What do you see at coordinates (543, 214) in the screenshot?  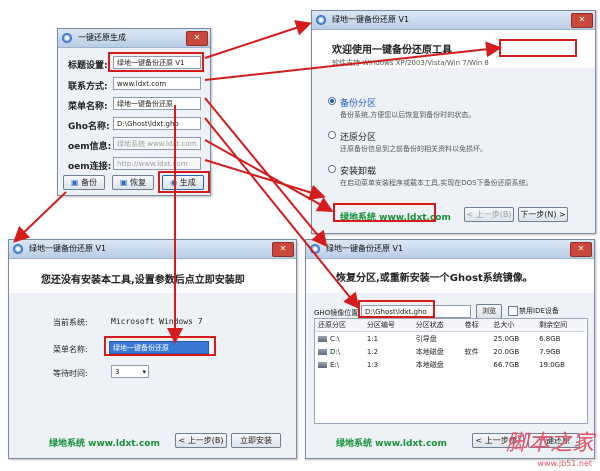 I see `next-button: 下一步(N) >` at bounding box center [543, 214].